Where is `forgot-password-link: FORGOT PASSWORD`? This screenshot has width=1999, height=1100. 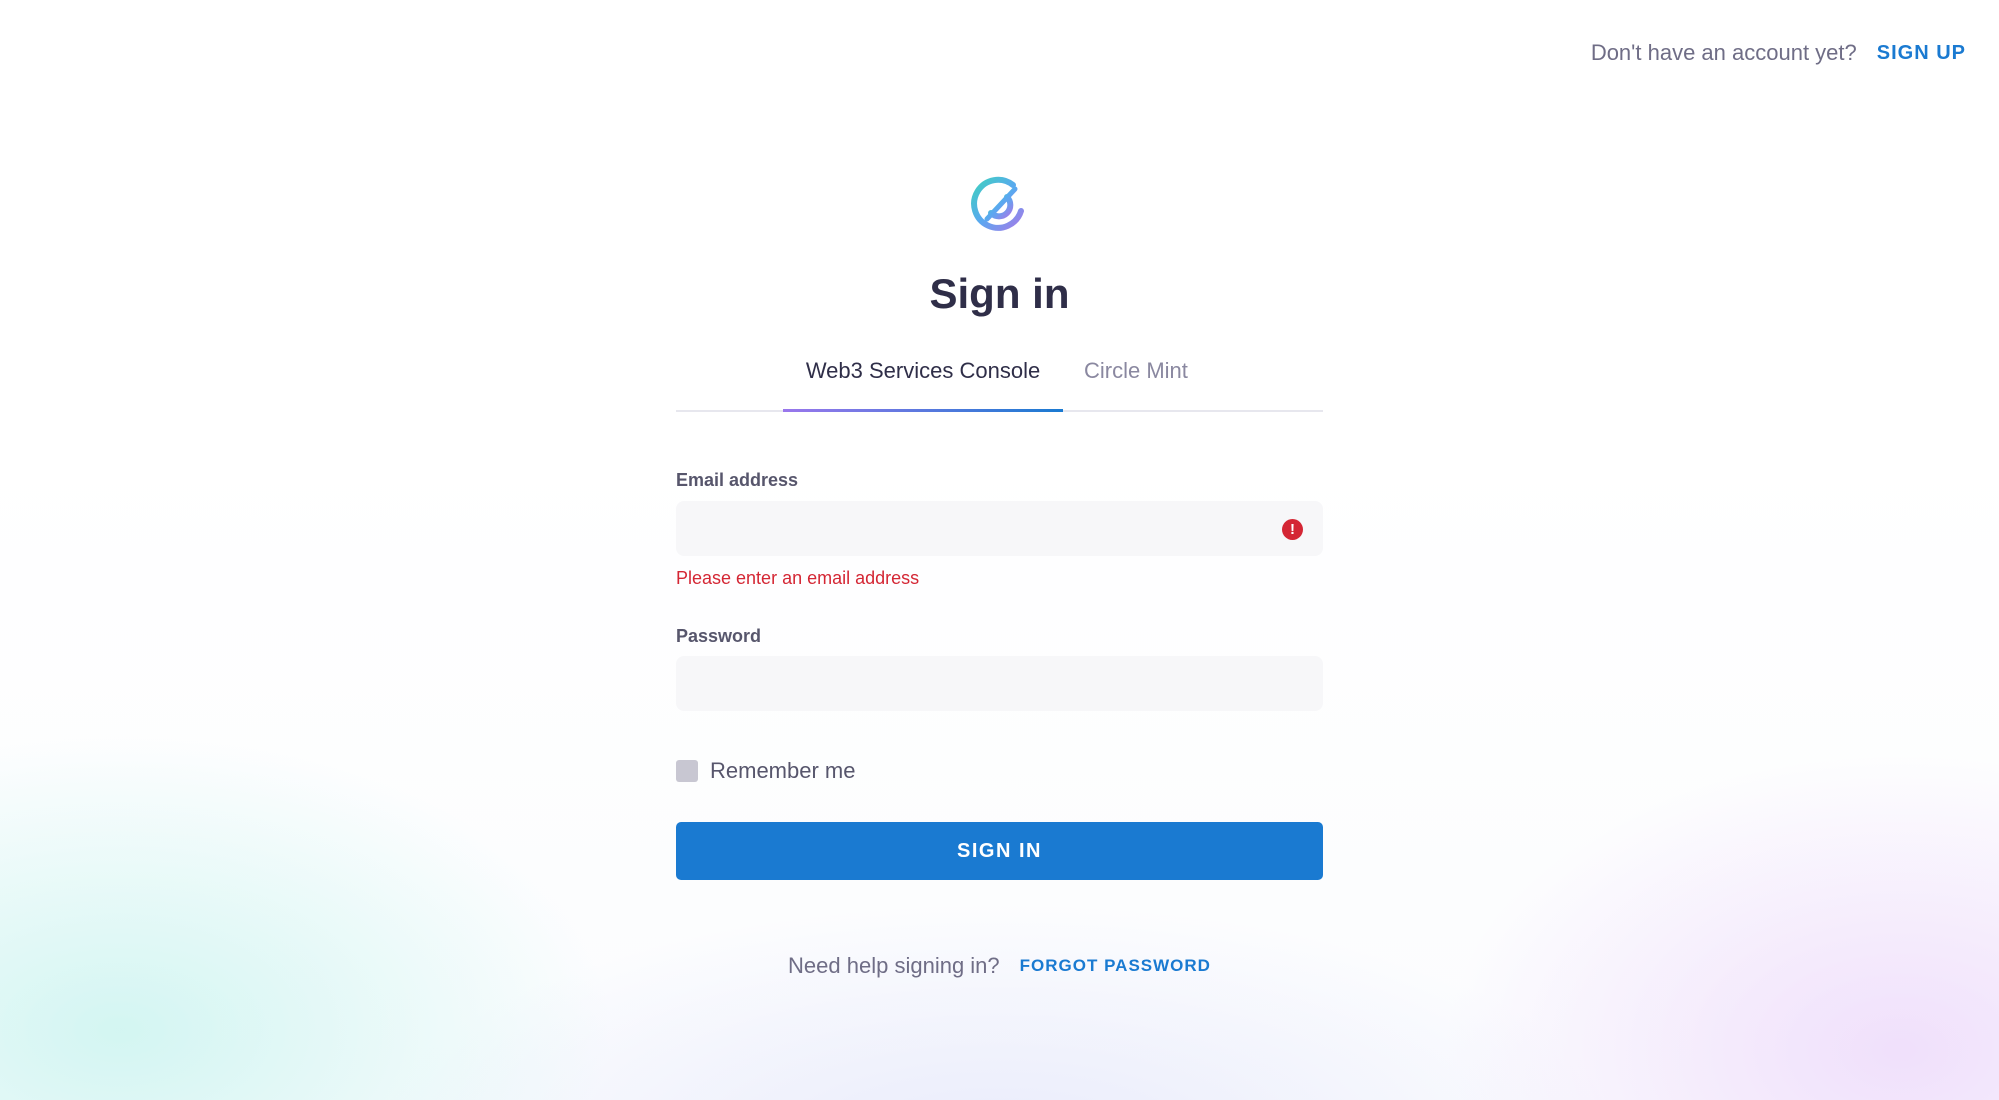 forgot-password-link: FORGOT PASSWORD is located at coordinates (1115, 966).